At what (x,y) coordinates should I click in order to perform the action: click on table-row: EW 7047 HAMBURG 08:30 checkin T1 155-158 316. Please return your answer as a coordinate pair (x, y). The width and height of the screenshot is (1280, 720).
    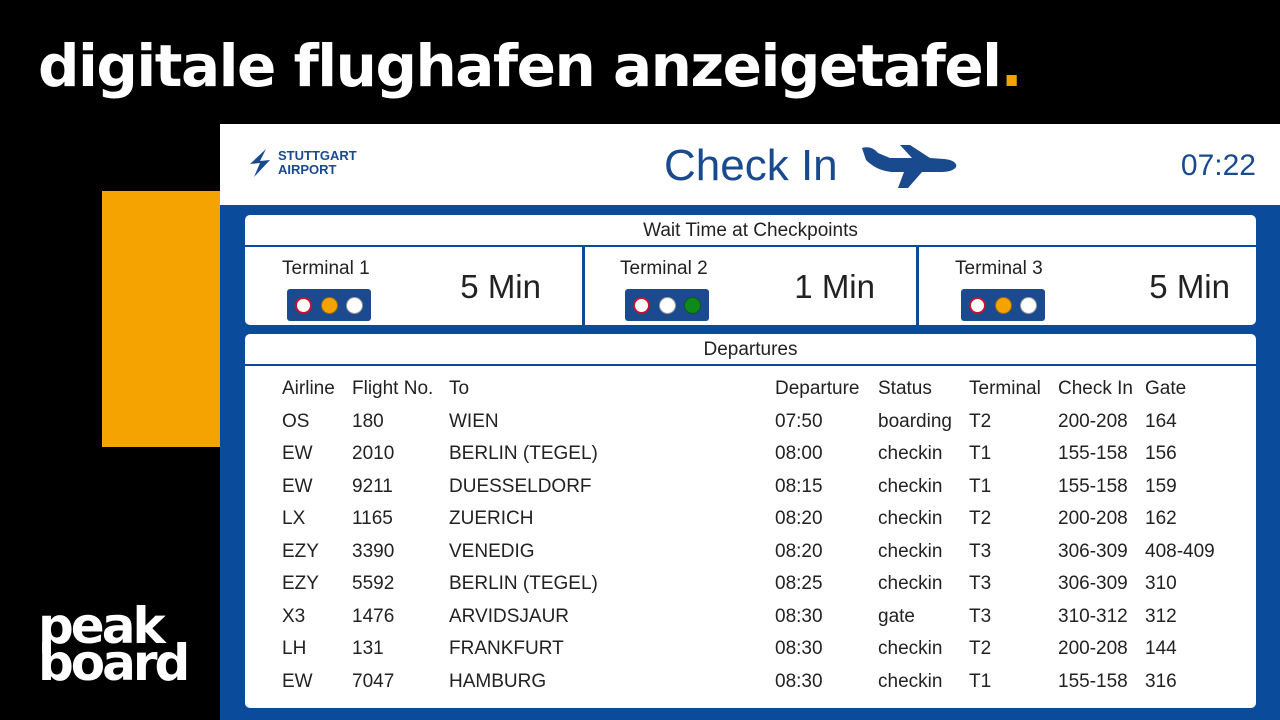
    Looking at the image, I should click on (756, 682).